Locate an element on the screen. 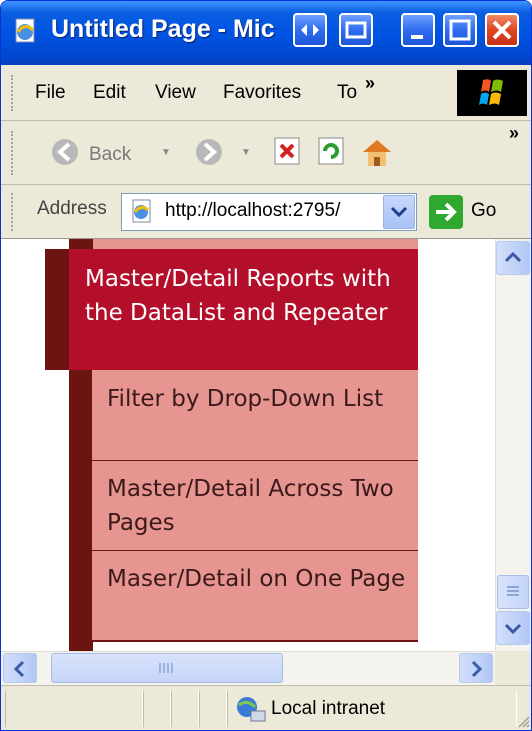 This screenshot has height=731, width=532. minimize-button is located at coordinates (418, 30).